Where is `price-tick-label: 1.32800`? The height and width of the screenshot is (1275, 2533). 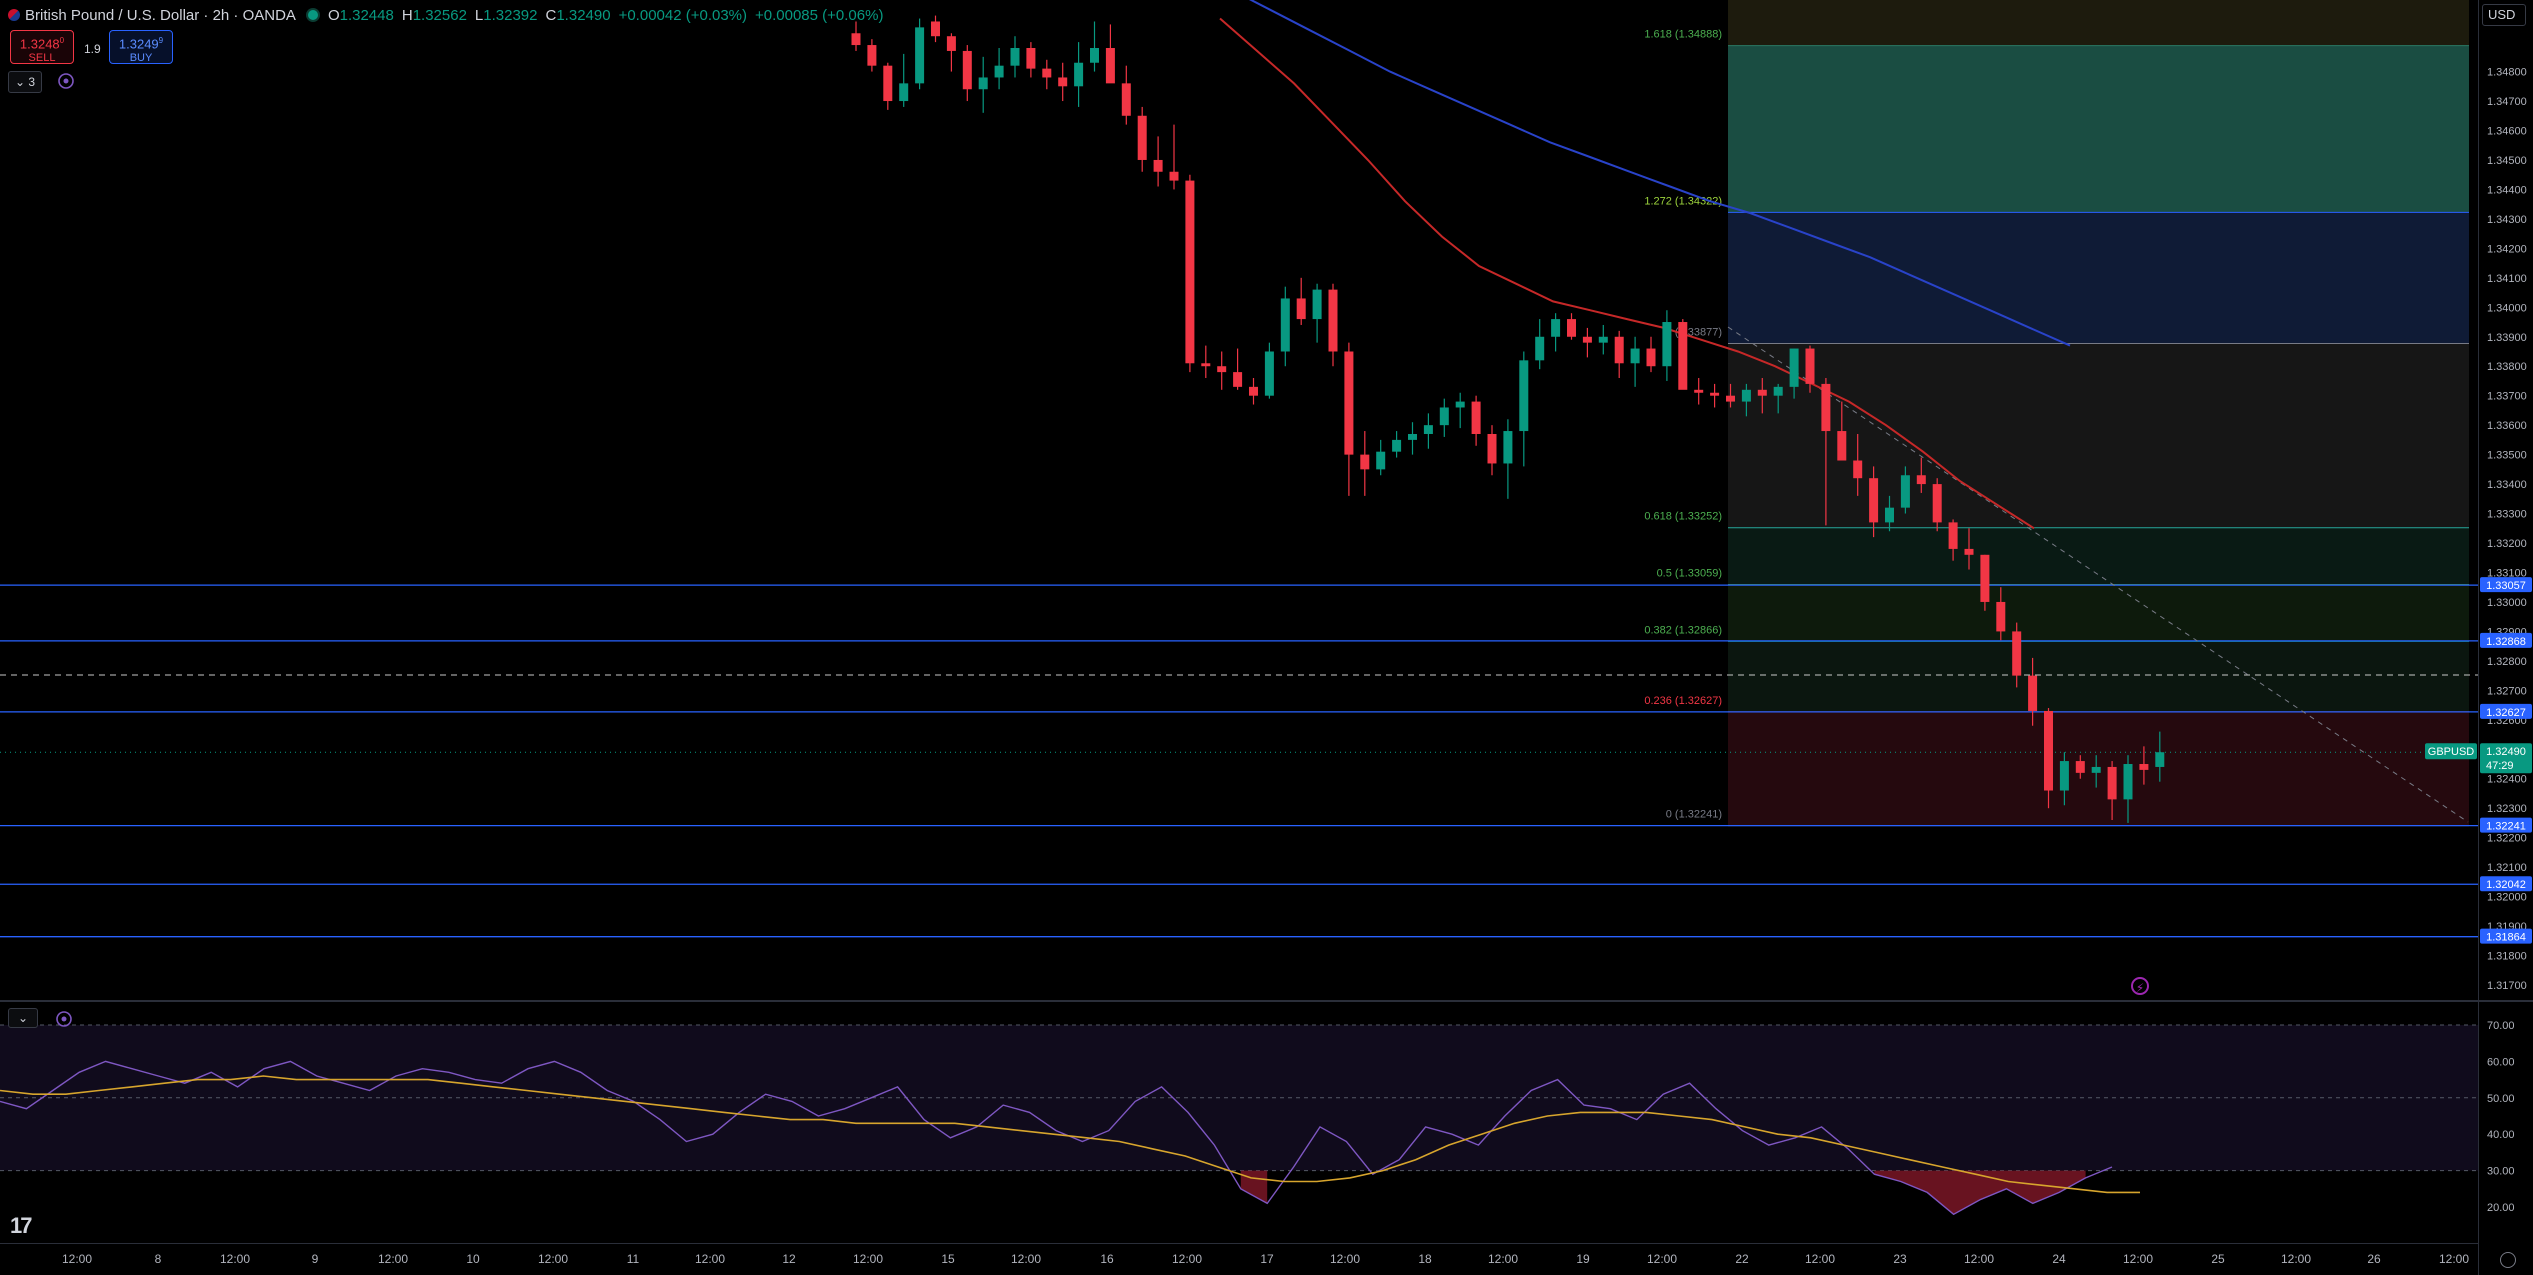 price-tick-label: 1.32800 is located at coordinates (2507, 662).